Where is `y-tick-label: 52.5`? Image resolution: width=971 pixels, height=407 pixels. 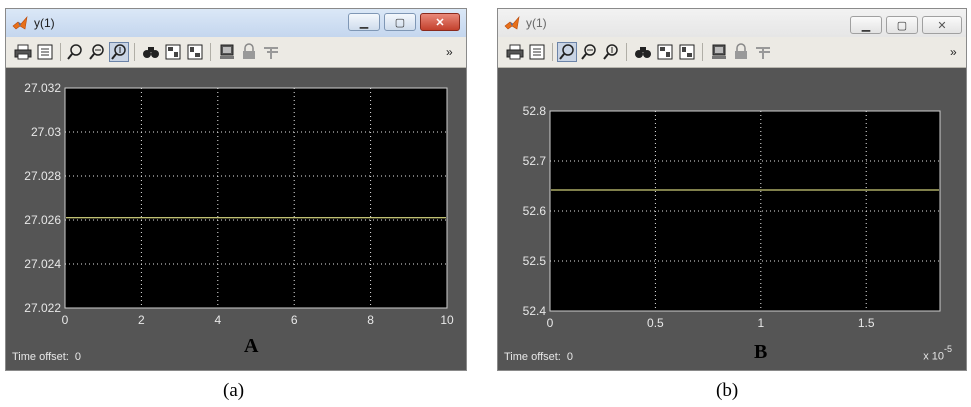 y-tick-label: 52.5 is located at coordinates (535, 261).